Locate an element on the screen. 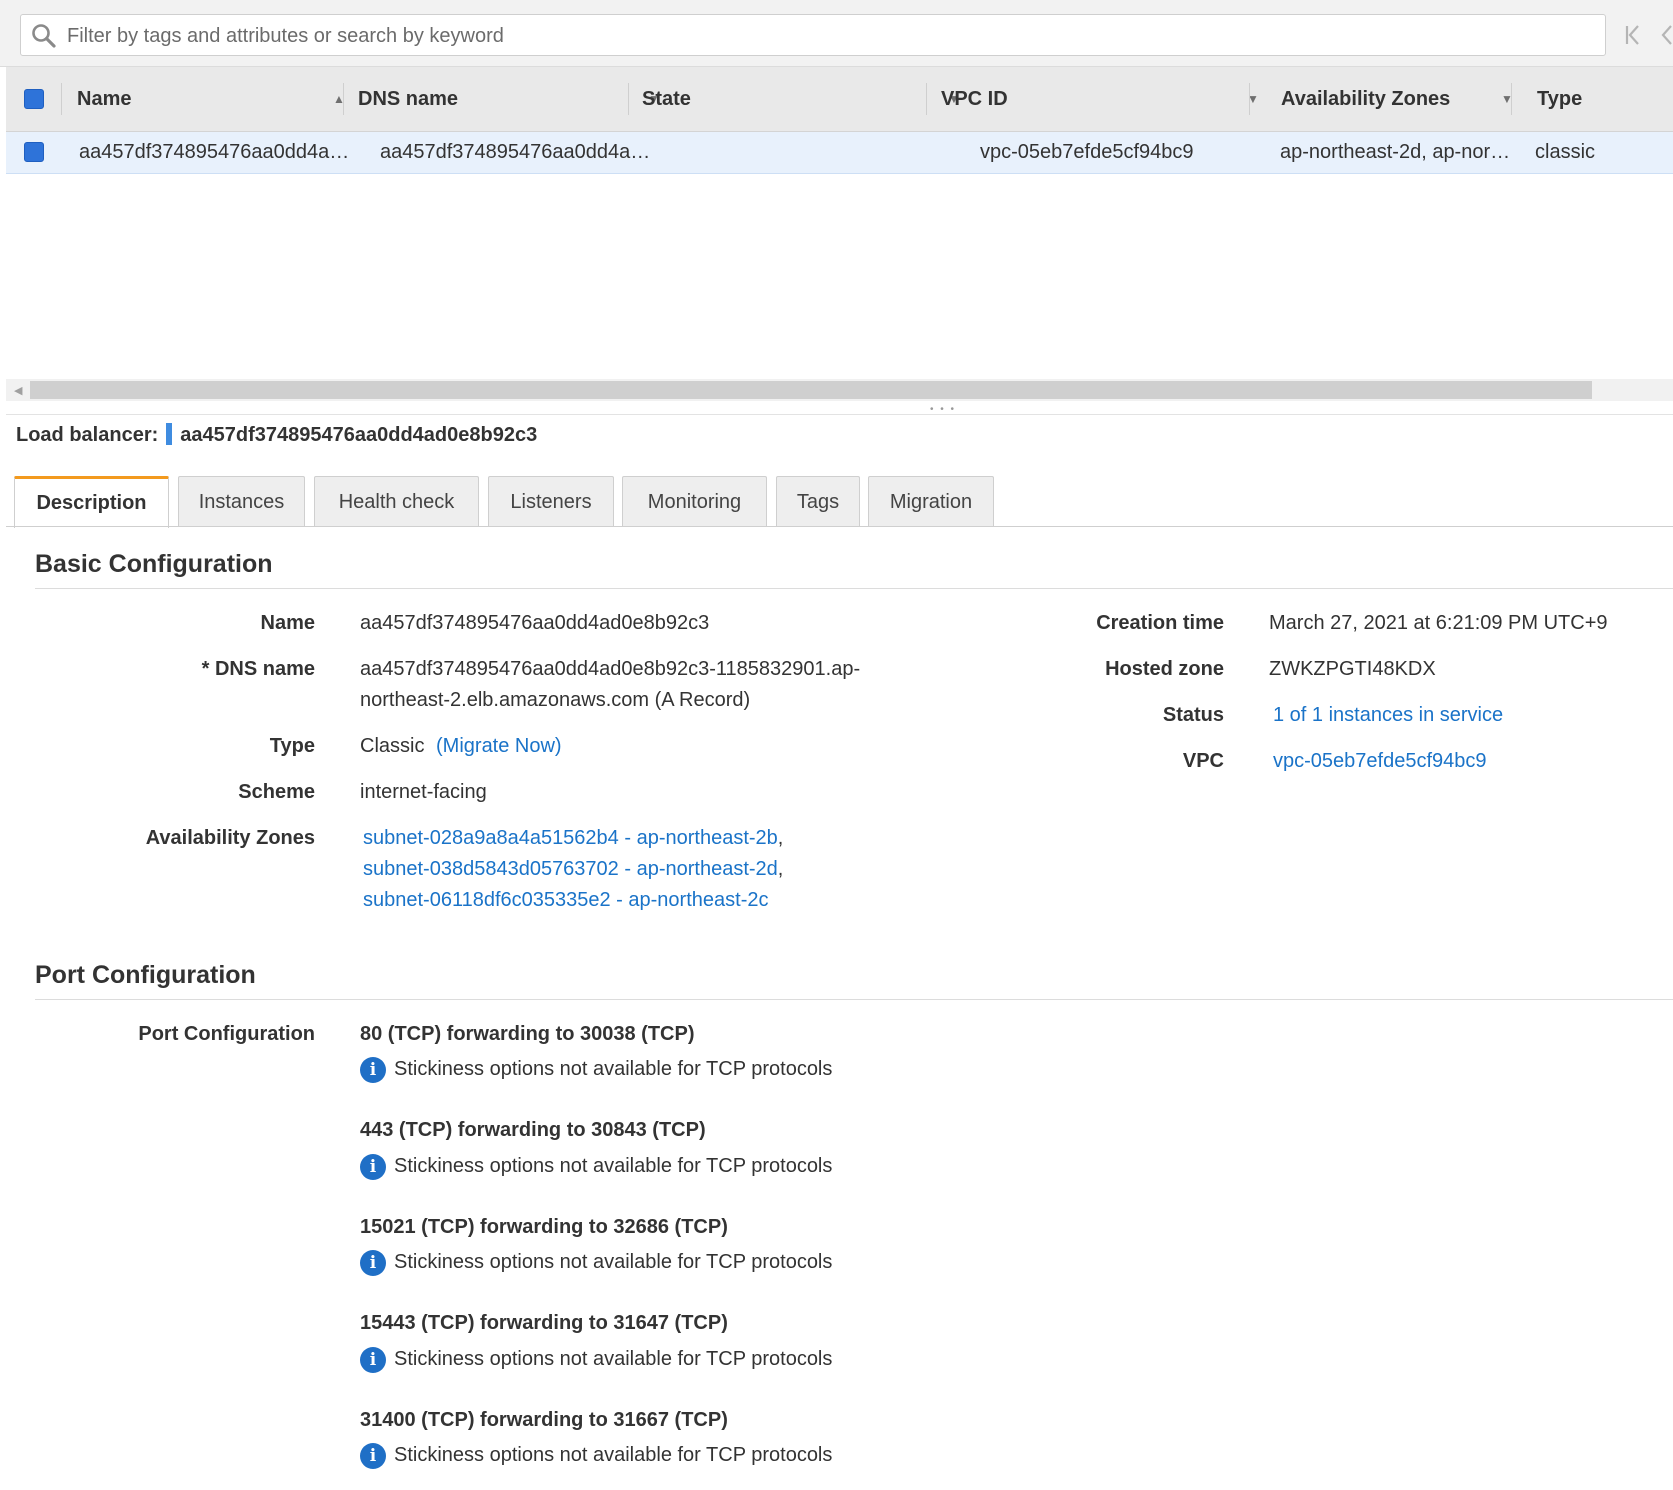  selection-color-marker is located at coordinates (169, 434).